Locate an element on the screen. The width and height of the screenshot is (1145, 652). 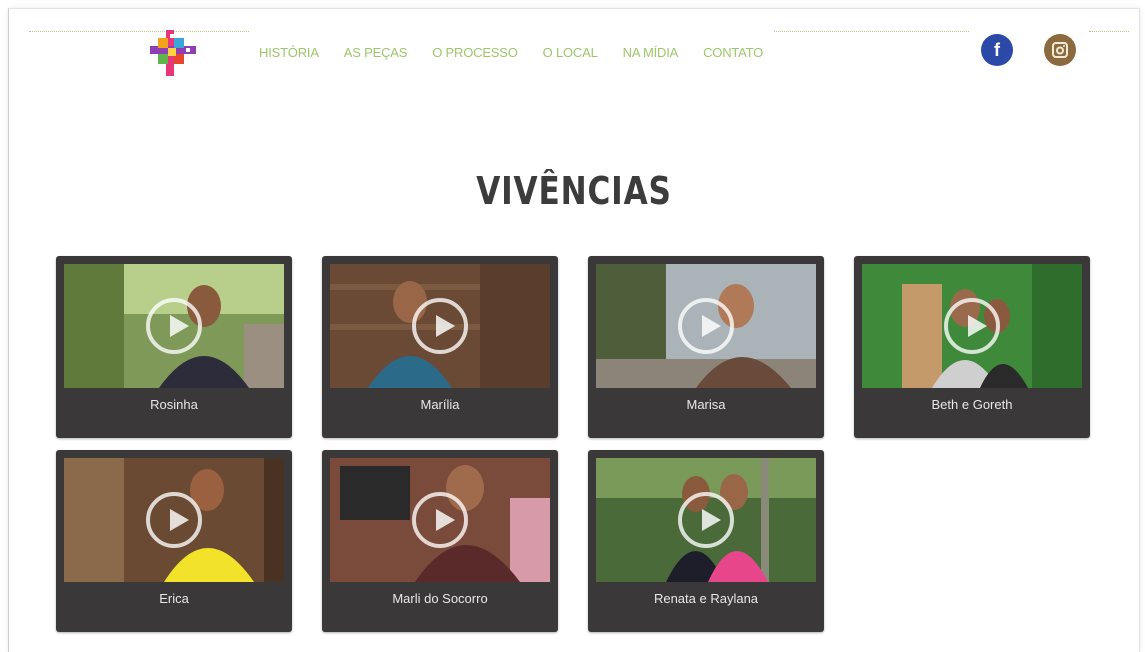
instagram-icon is located at coordinates (1060, 50).